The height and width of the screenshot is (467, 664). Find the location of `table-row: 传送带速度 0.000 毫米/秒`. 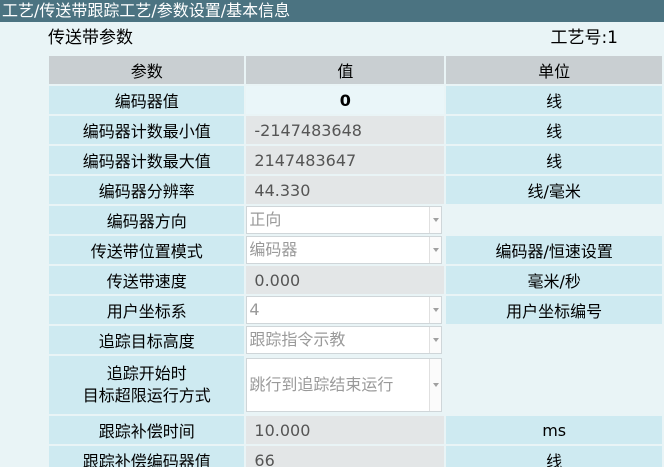

table-row: 传送带速度 0.000 毫米/秒 is located at coordinates (355, 280).